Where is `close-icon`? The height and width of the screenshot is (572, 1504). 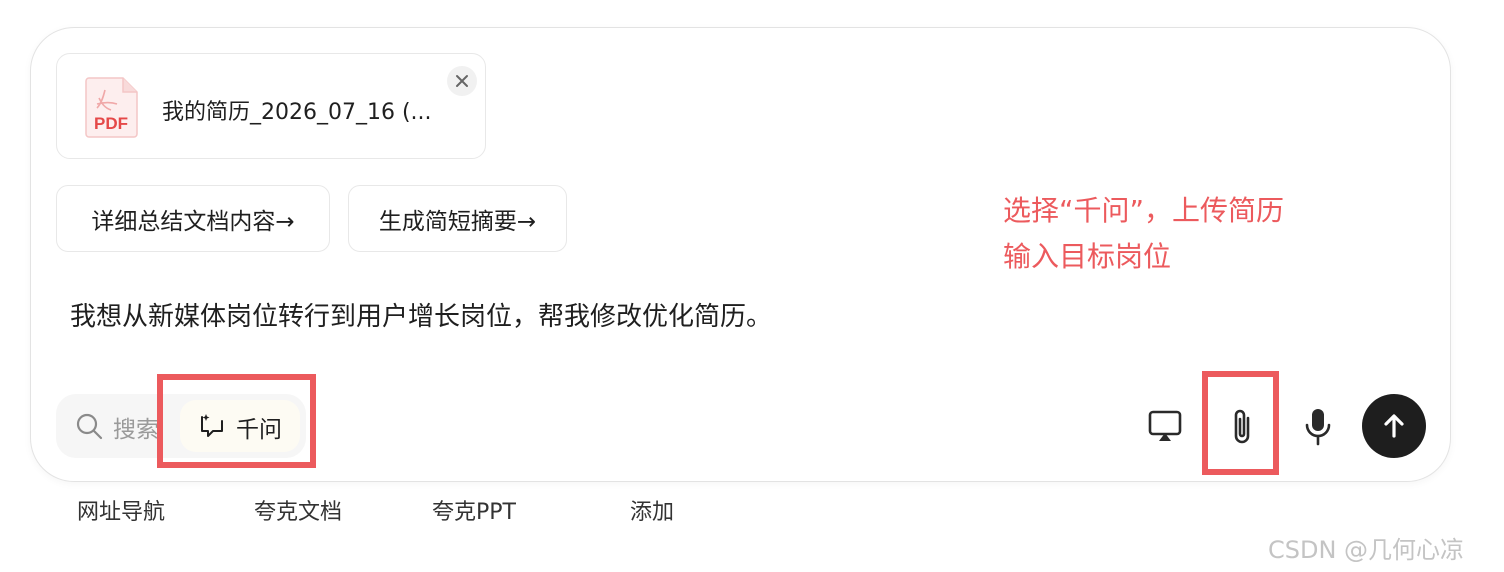
close-icon is located at coordinates (462, 81).